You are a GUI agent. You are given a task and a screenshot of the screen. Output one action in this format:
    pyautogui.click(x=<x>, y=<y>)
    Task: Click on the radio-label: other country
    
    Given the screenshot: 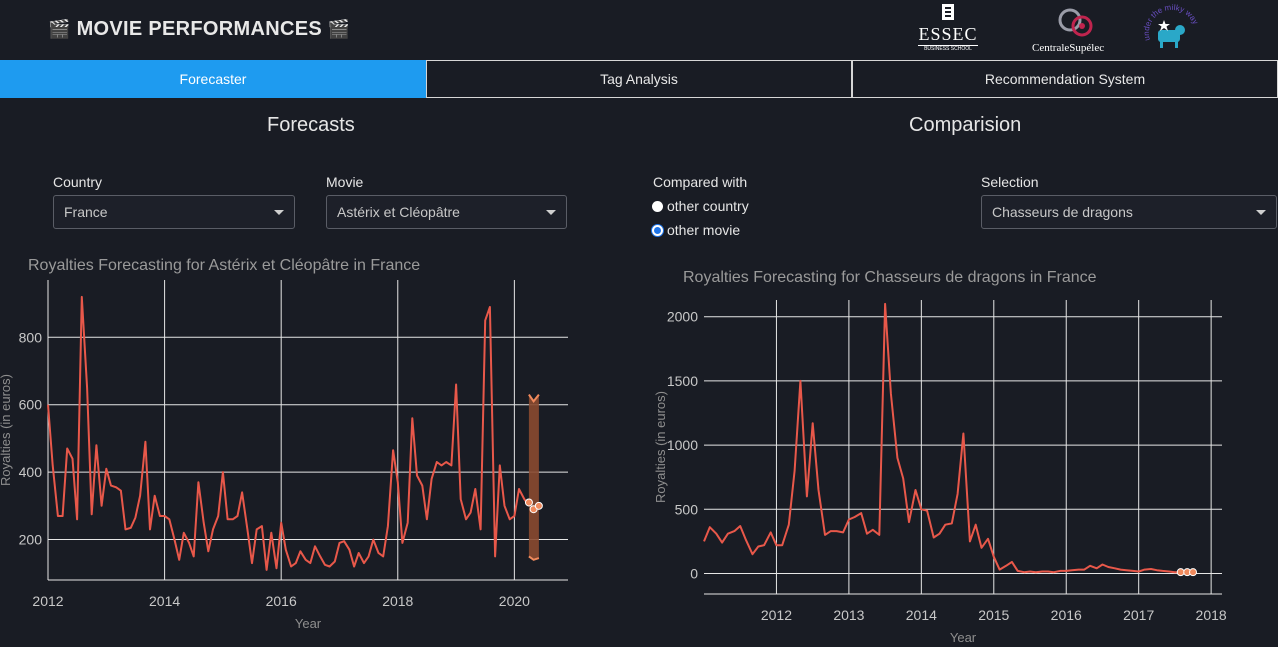 What is the action you would take?
    pyautogui.click(x=708, y=206)
    